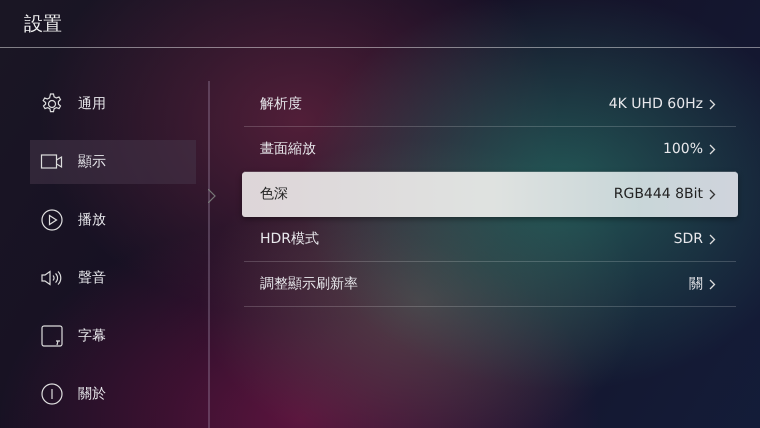 The width and height of the screenshot is (760, 428). Describe the element at coordinates (490, 194) in the screenshot. I see `setting-row: 色深 RGB444 8Bit` at that location.